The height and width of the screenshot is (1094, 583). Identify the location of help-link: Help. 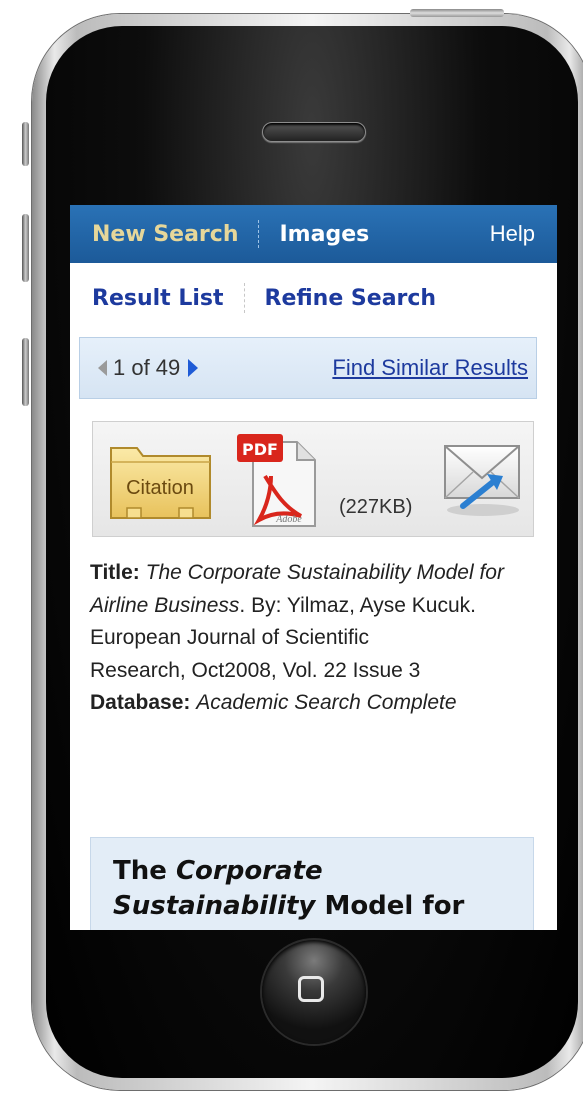
(512, 234).